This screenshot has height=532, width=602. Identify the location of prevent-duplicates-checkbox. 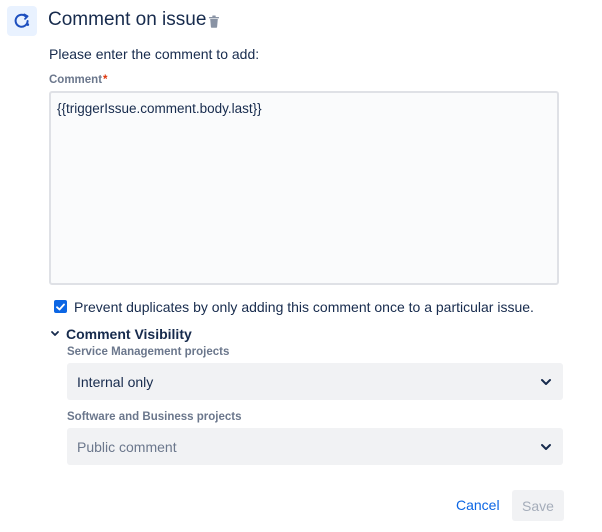
(60, 306).